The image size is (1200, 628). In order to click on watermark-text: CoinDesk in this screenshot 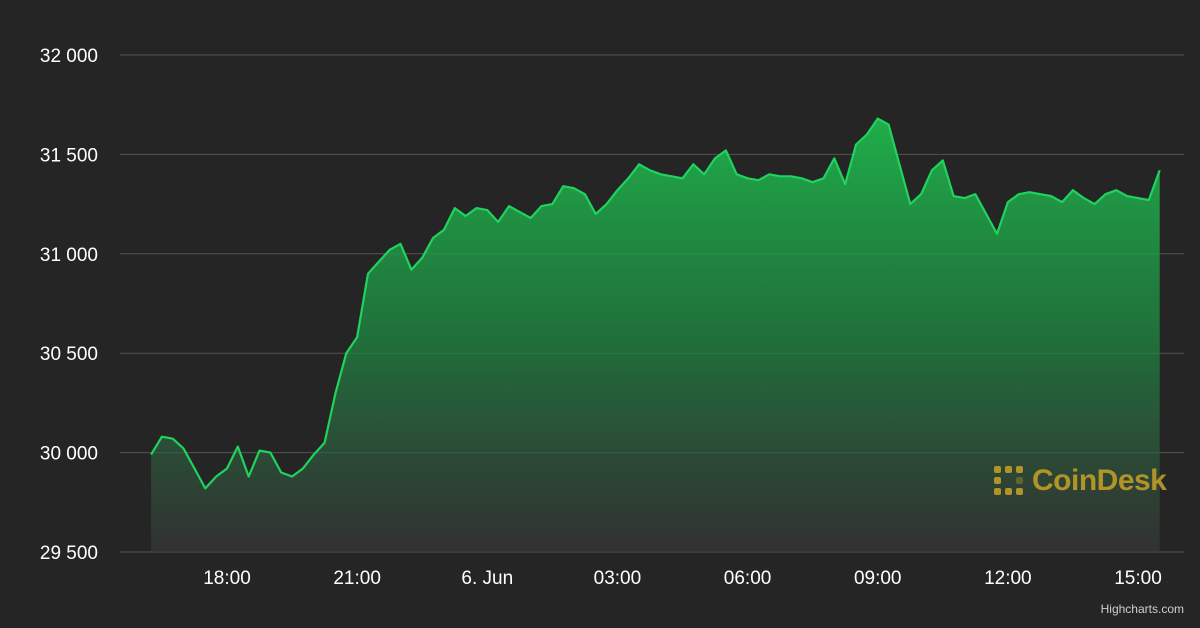, I will do `click(1099, 480)`.